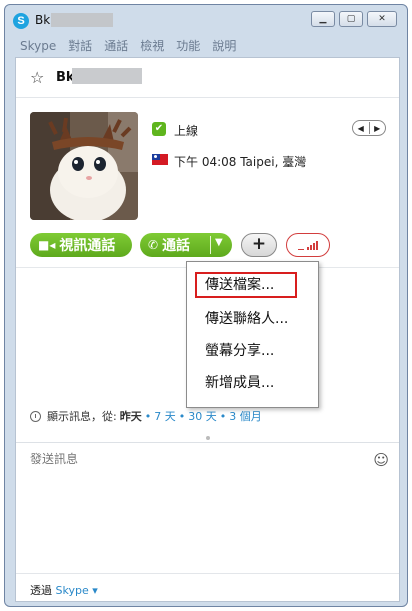 The height and width of the screenshot is (611, 412). I want to click on avatar, so click(84, 166).